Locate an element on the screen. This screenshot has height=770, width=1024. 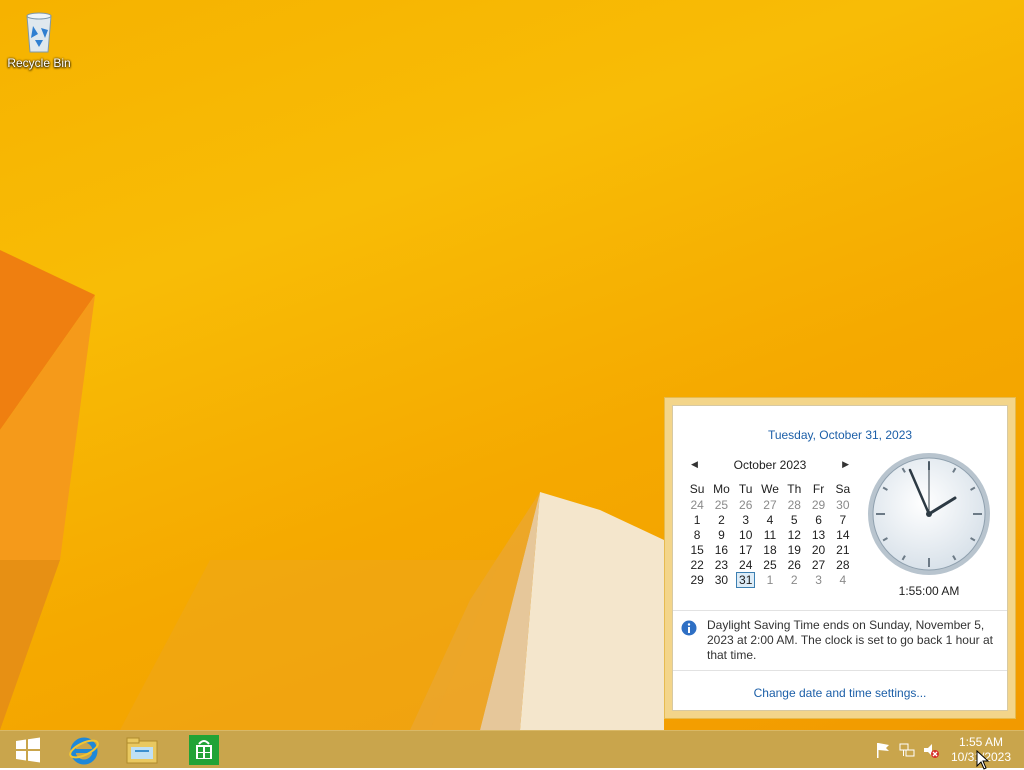
weekday-header: Tu is located at coordinates (745, 488).